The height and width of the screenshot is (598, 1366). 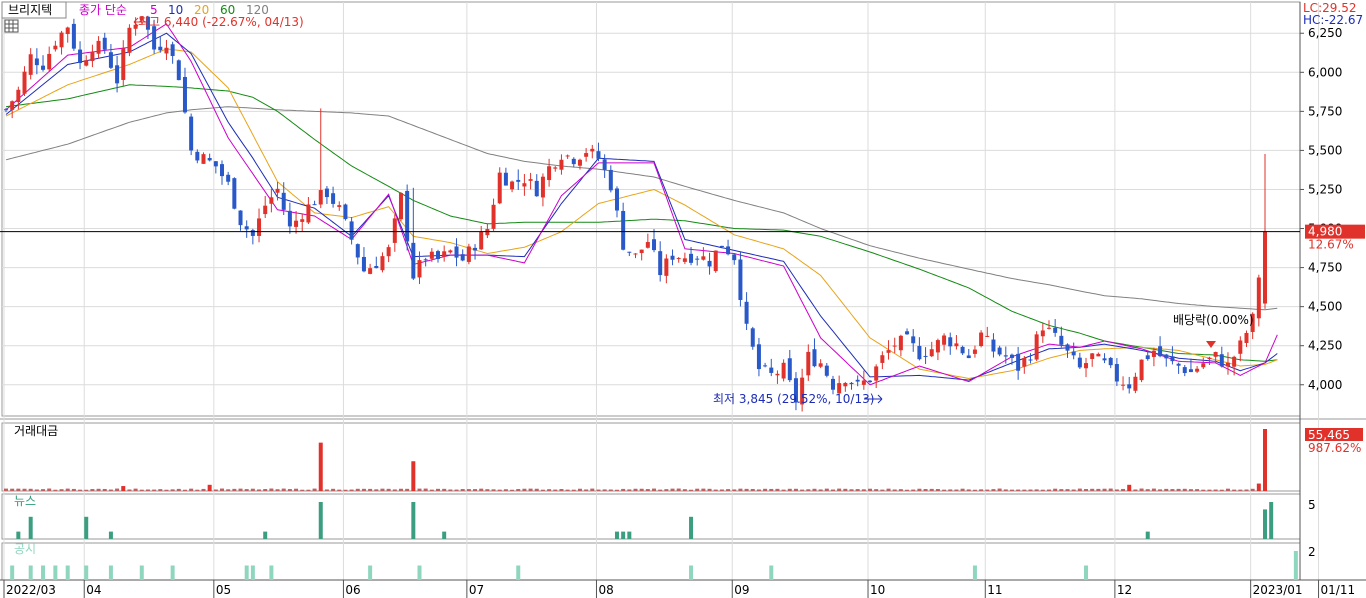 I want to click on y-tick-label: 4,500, so click(x=1325, y=307).